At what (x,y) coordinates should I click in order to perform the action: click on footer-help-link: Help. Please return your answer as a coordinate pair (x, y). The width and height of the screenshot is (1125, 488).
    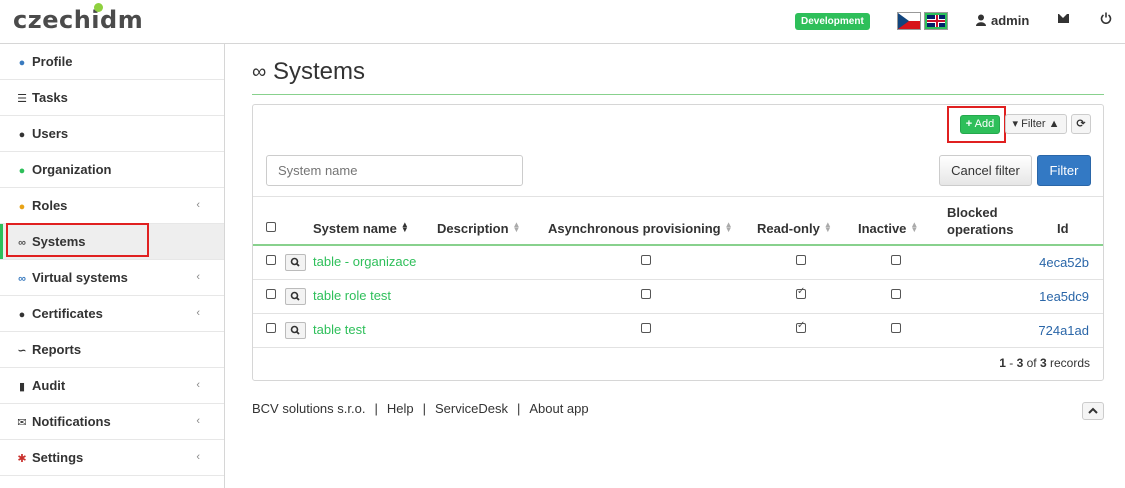
    Looking at the image, I should click on (400, 408).